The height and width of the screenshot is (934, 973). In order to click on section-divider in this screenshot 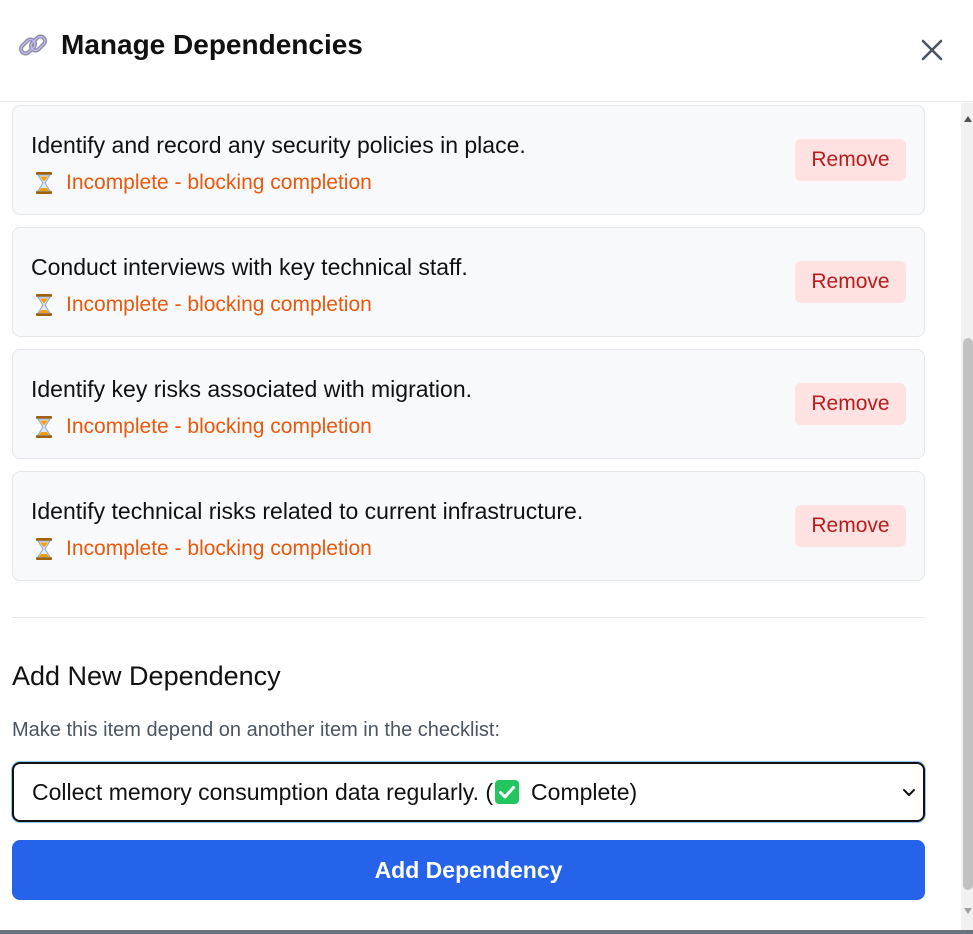, I will do `click(468, 617)`.